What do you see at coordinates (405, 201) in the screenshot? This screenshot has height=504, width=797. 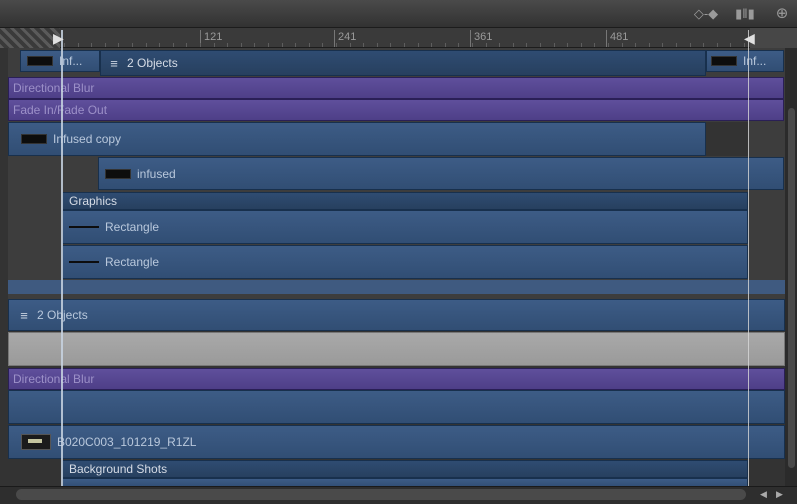 I see `group-graphics: Graphics` at bounding box center [405, 201].